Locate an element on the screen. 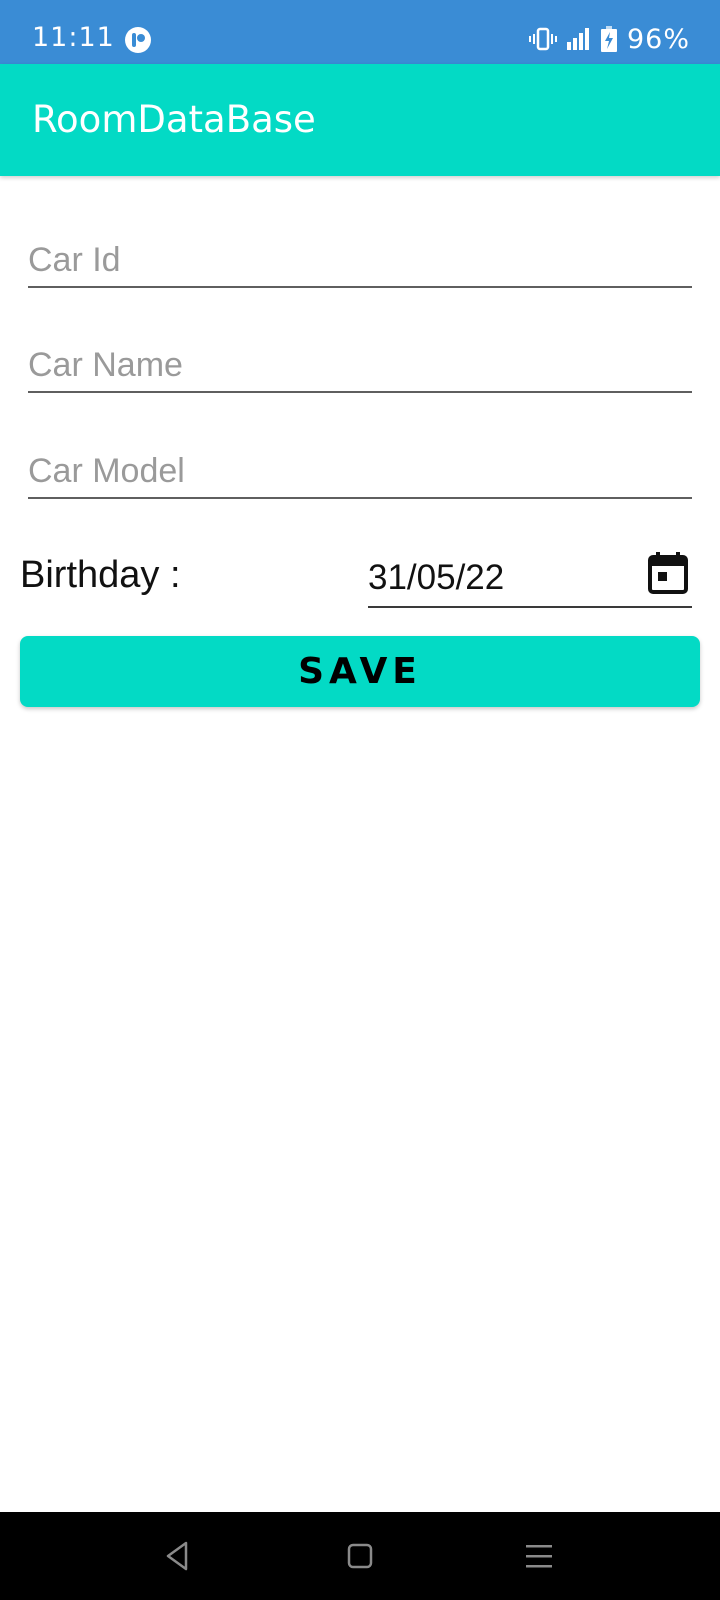  battery-charging-icon is located at coordinates (608, 39).